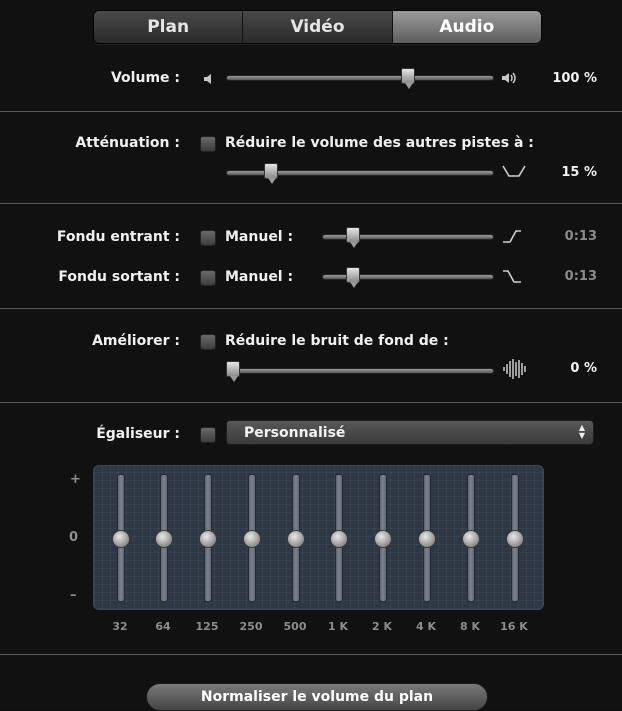 The width and height of the screenshot is (622, 711). I want to click on attenuation-checkbox, so click(208, 144).